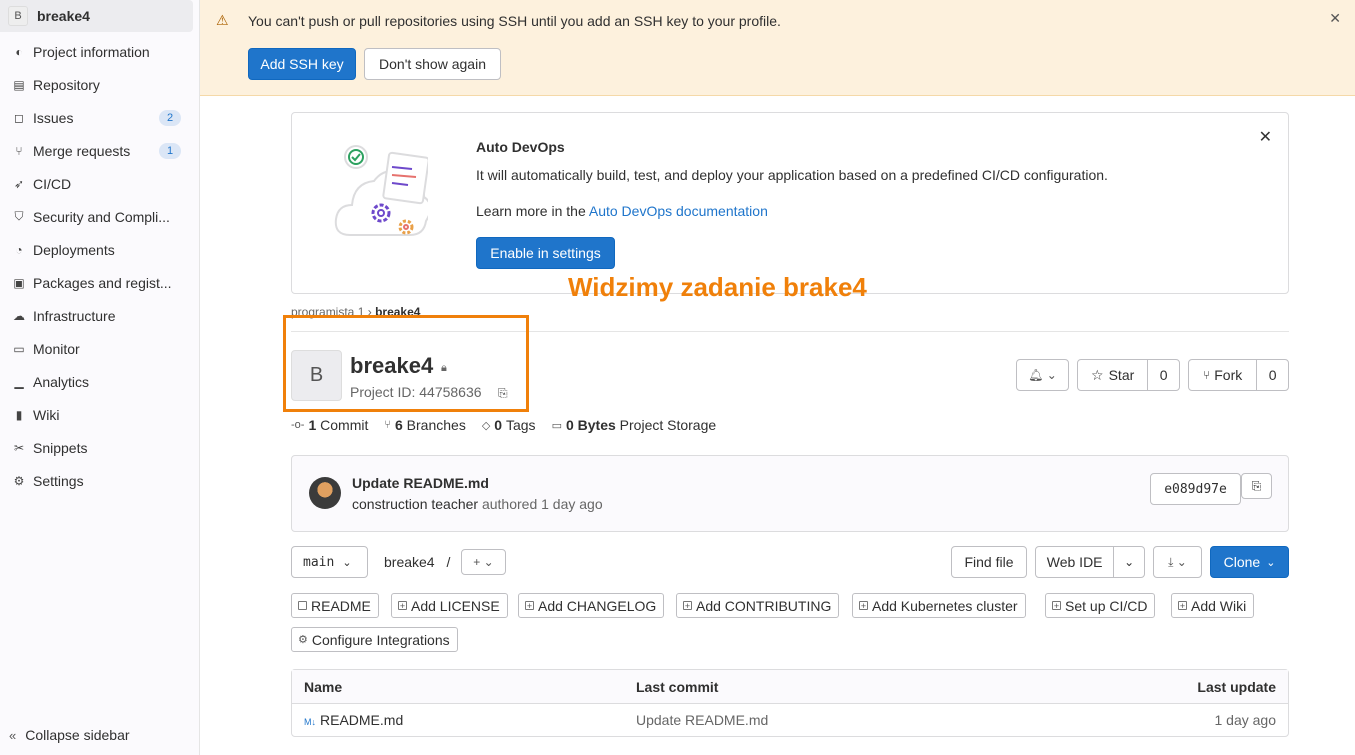 The height and width of the screenshot is (755, 1355). What do you see at coordinates (520, 147) in the screenshot?
I see `devops-title: Auto DevOps` at bounding box center [520, 147].